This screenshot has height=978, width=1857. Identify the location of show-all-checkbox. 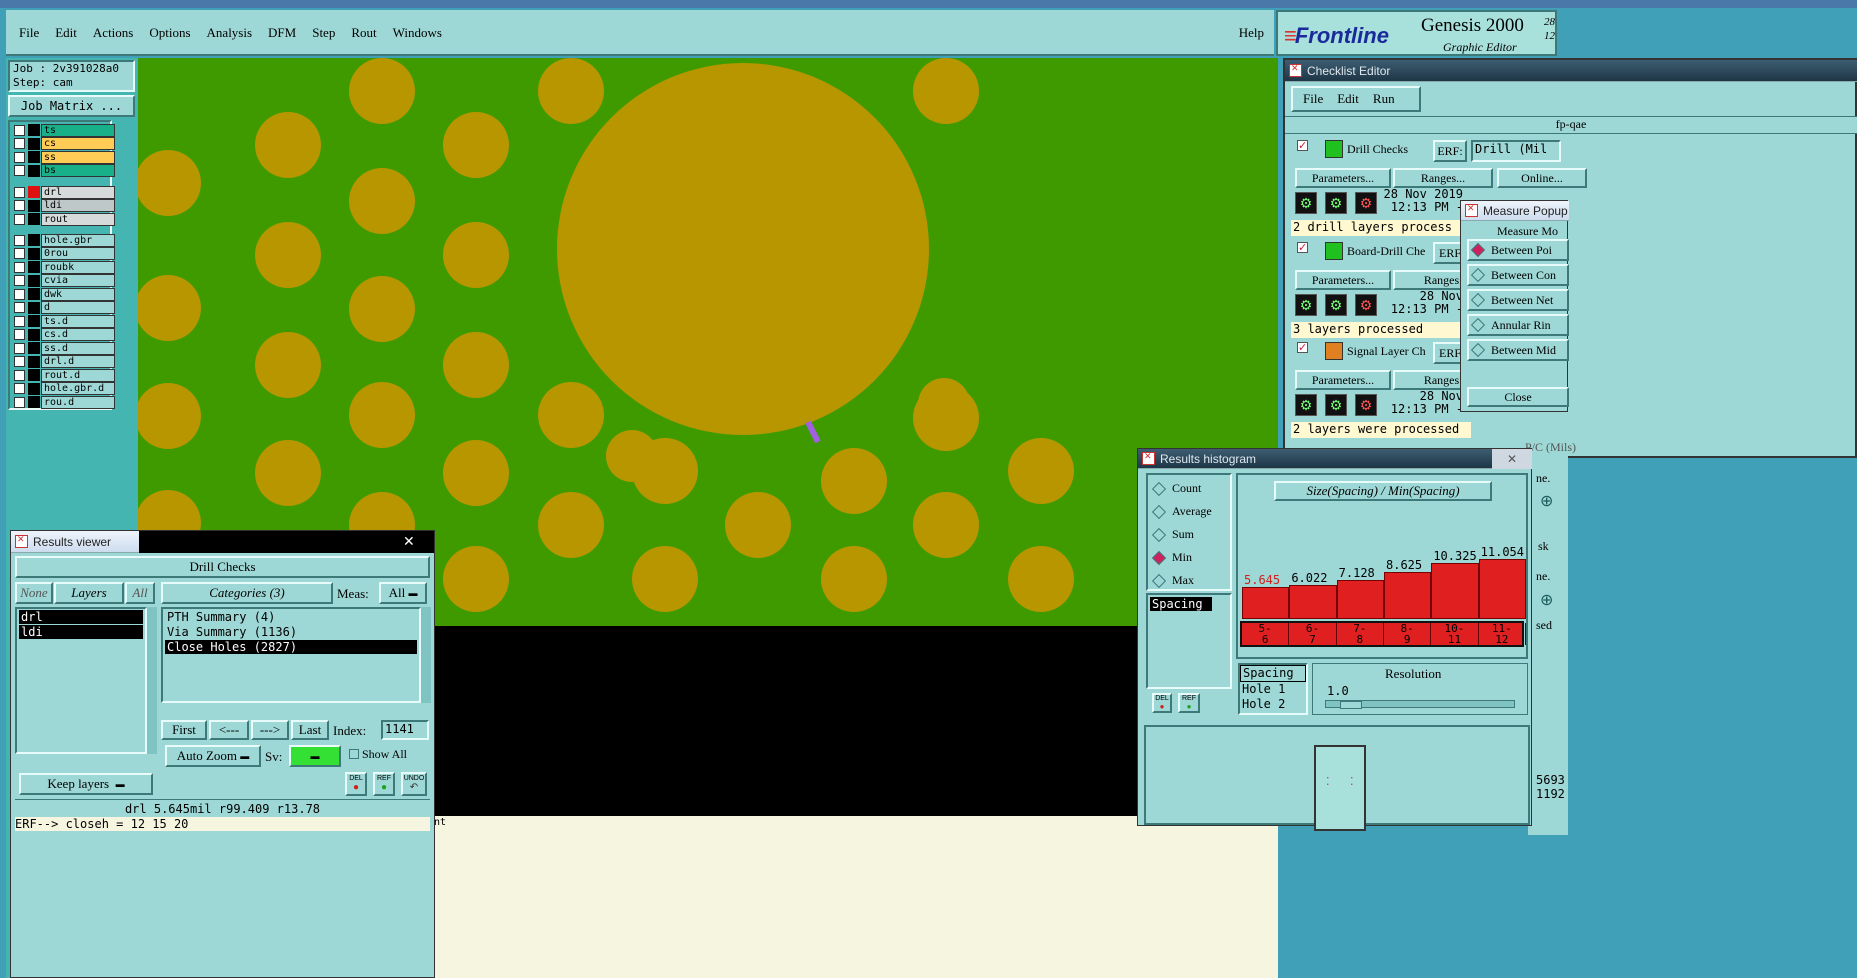
(354, 754).